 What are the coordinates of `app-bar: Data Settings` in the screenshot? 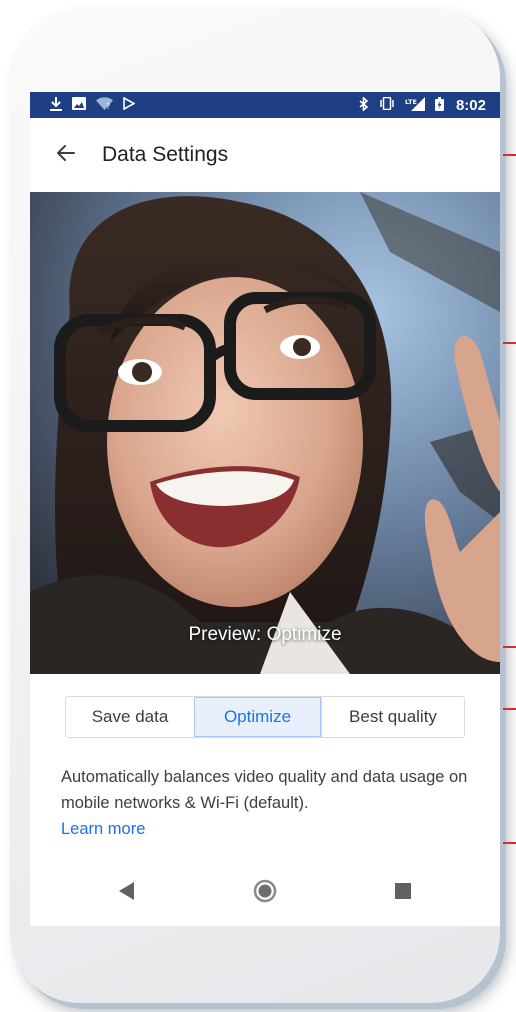 It's located at (265, 155).